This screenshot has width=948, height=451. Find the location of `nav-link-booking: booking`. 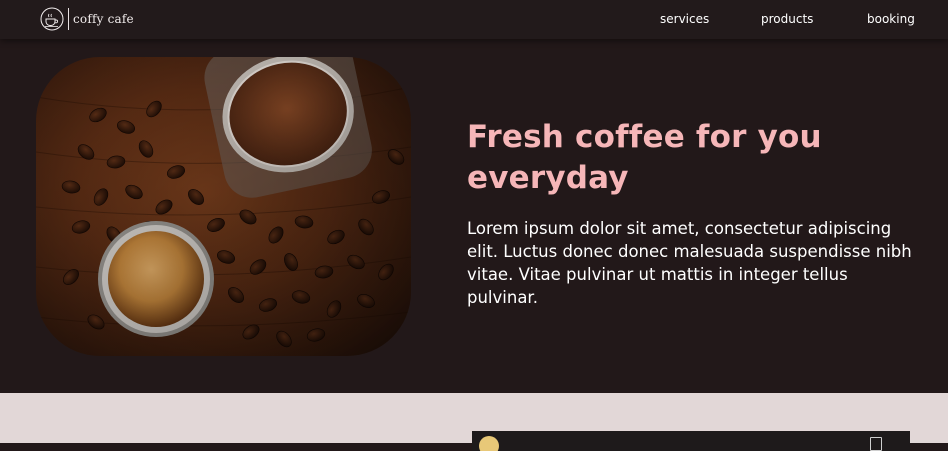

nav-link-booking: booking is located at coordinates (891, 19).